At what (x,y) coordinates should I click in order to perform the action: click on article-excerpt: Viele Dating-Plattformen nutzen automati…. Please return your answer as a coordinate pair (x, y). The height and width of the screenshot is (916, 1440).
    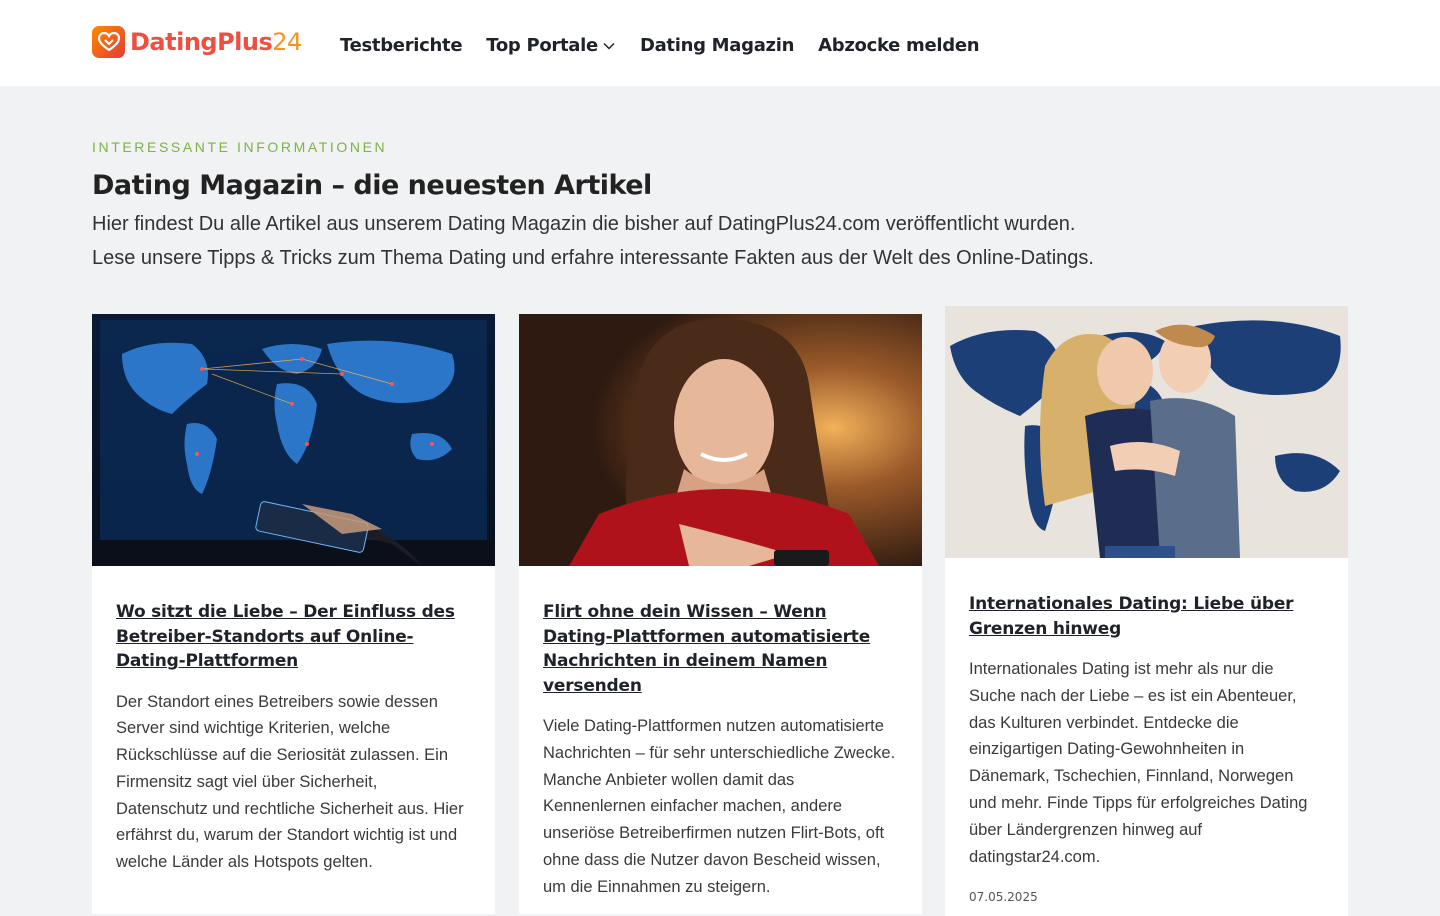
    Looking at the image, I should click on (719, 806).